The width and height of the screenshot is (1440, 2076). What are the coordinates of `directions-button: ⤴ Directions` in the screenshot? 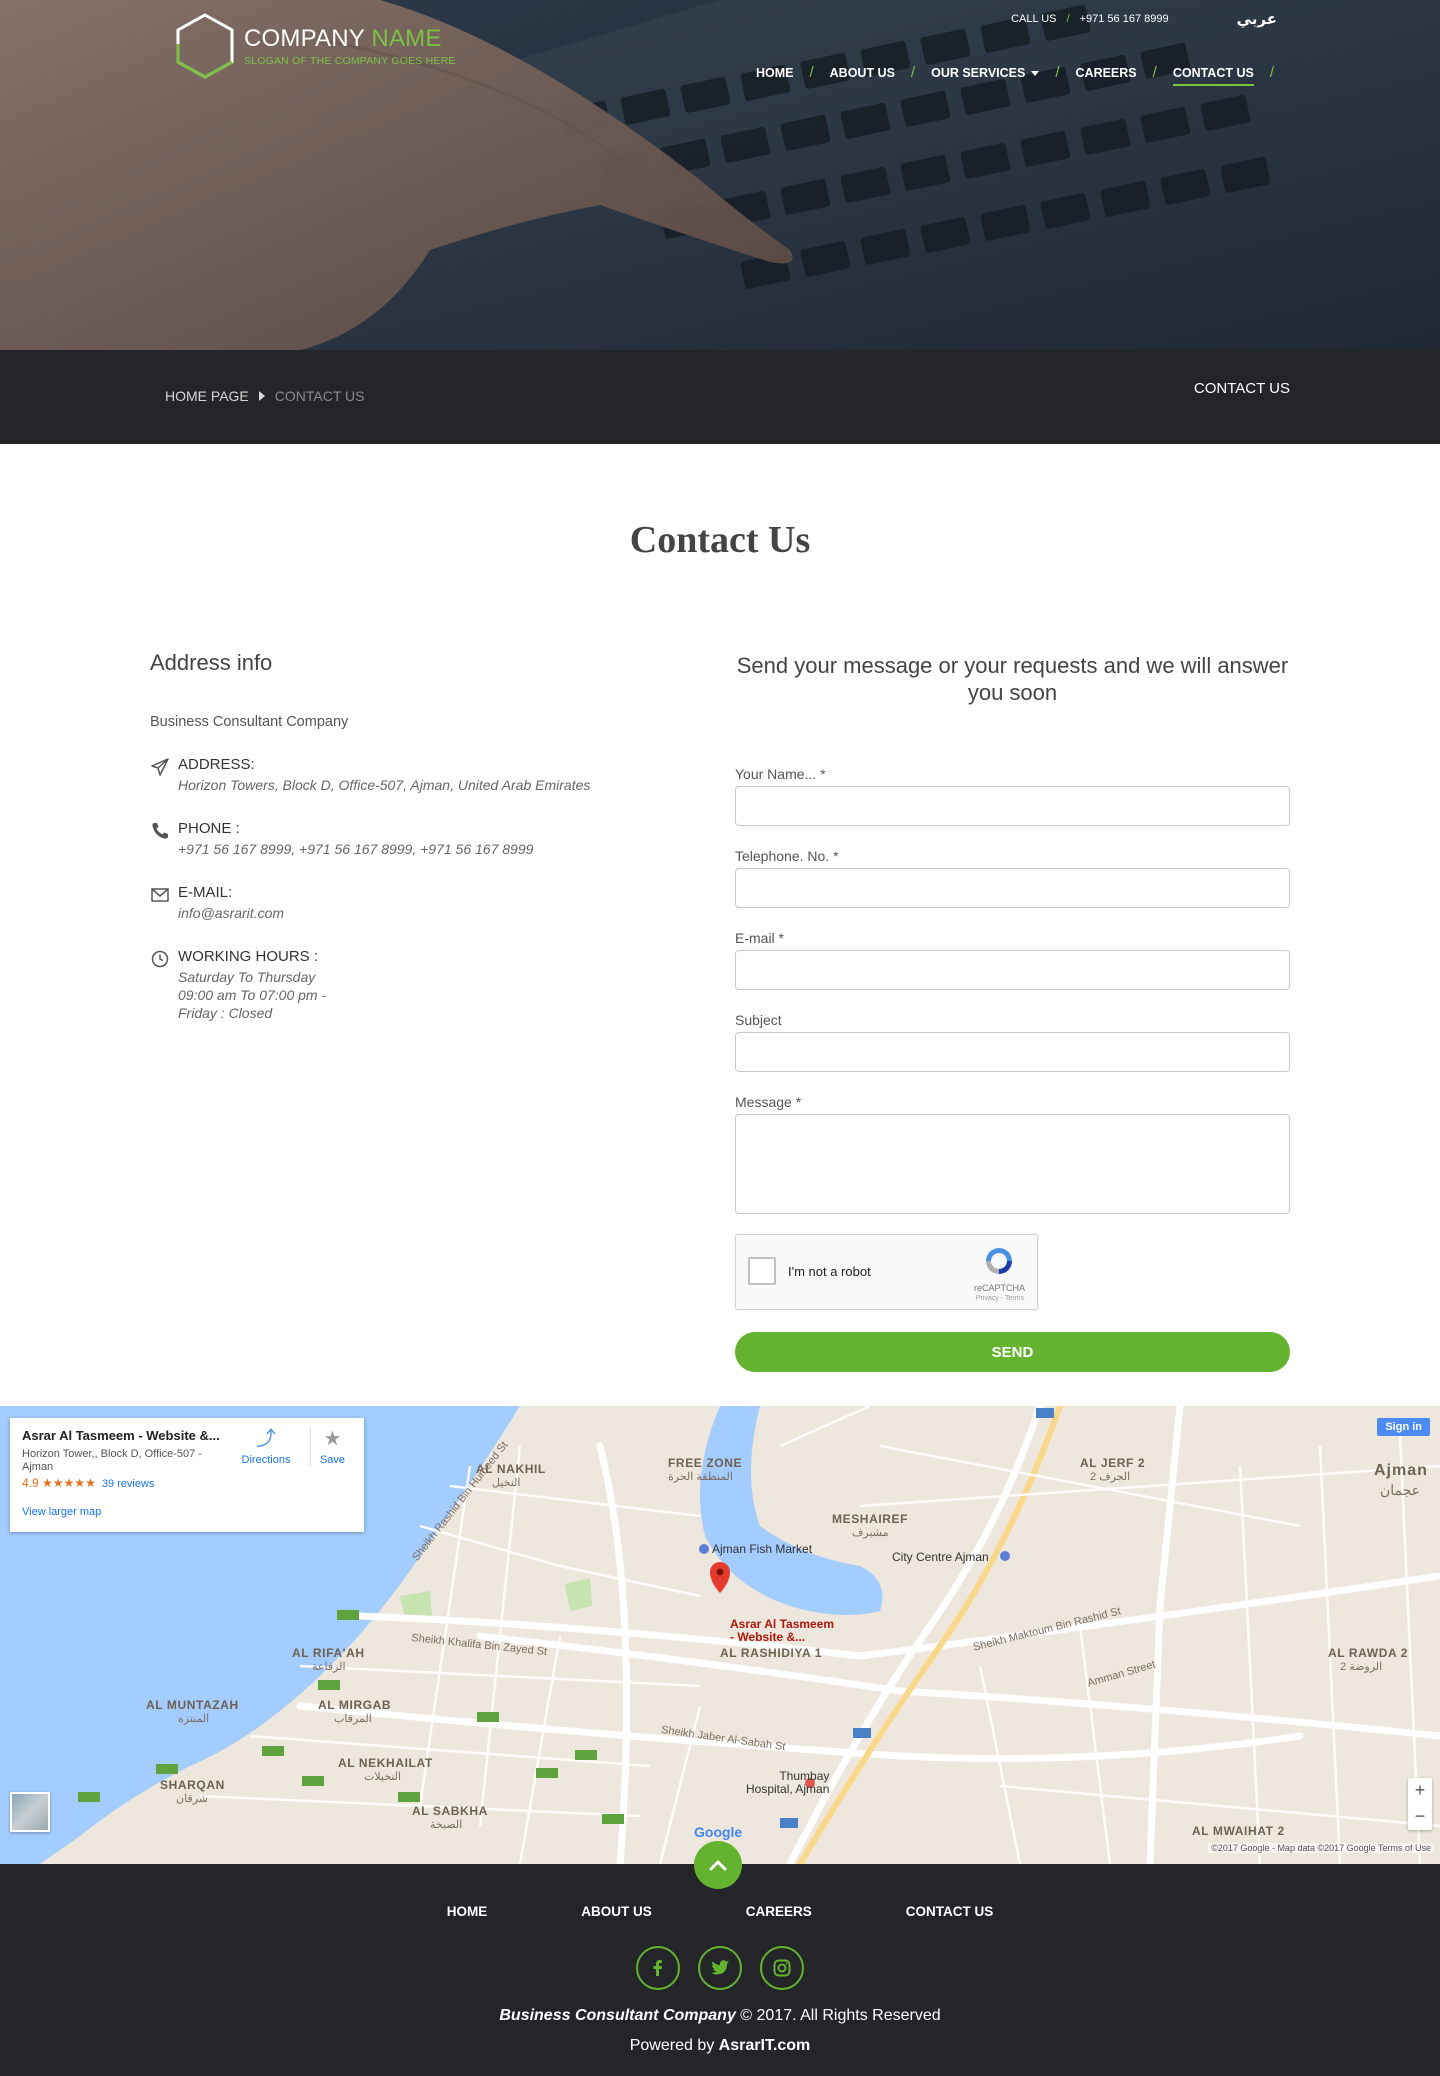 It's located at (266, 1447).